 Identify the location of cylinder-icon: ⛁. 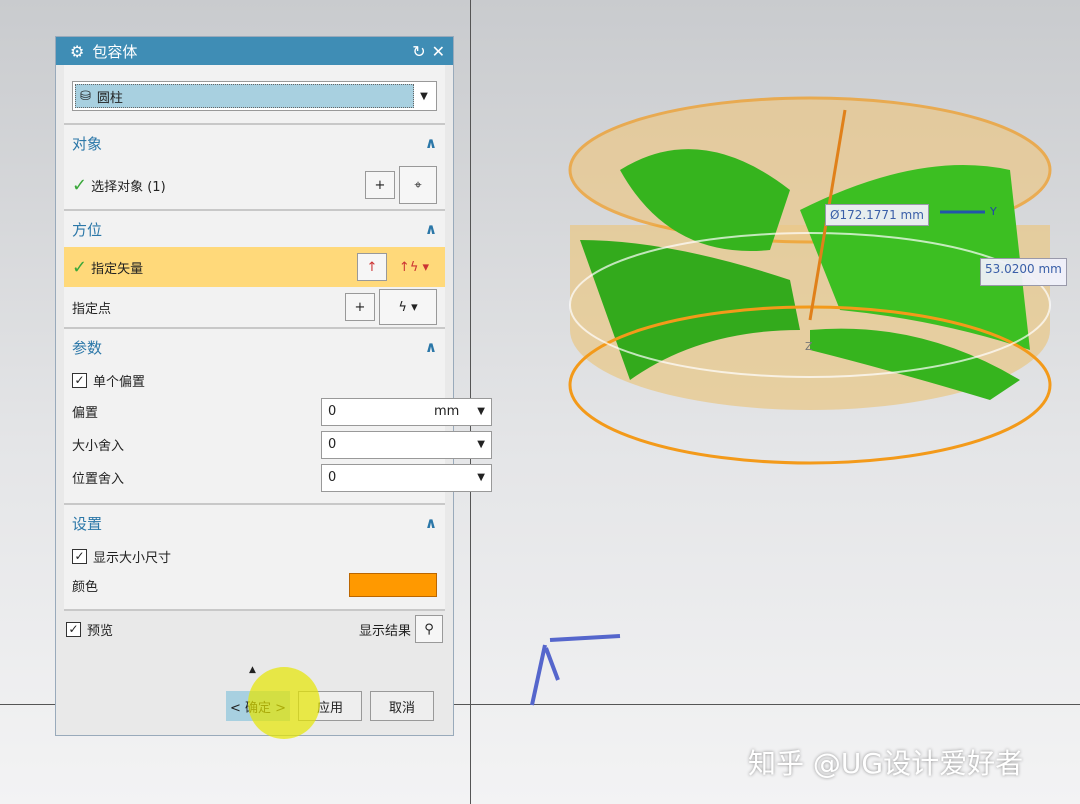
(85, 96).